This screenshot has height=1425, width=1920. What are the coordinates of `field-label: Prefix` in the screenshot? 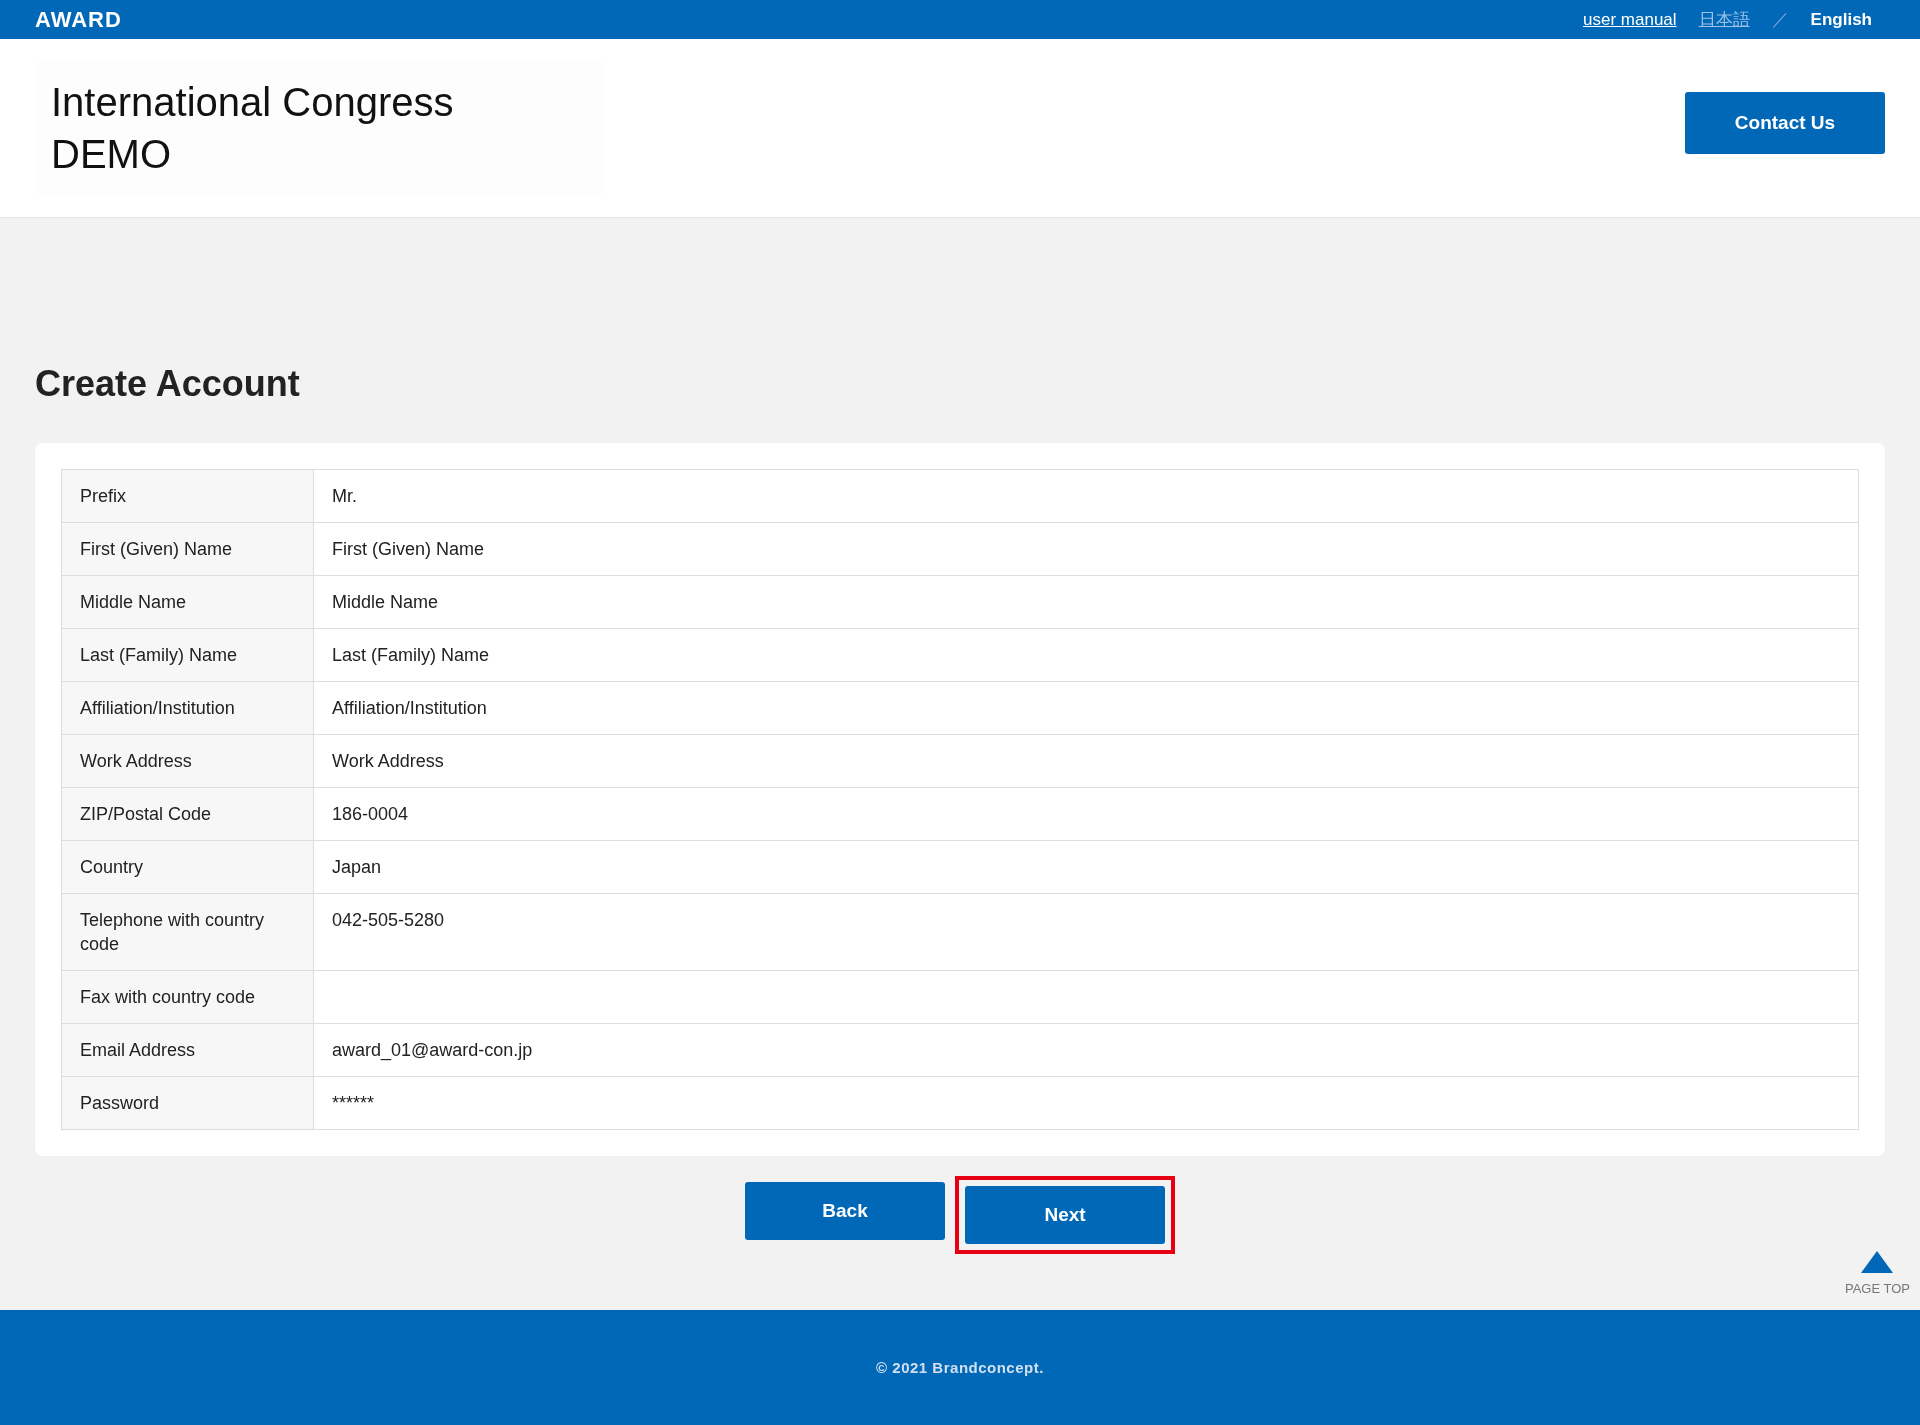 It's located at (187, 496).